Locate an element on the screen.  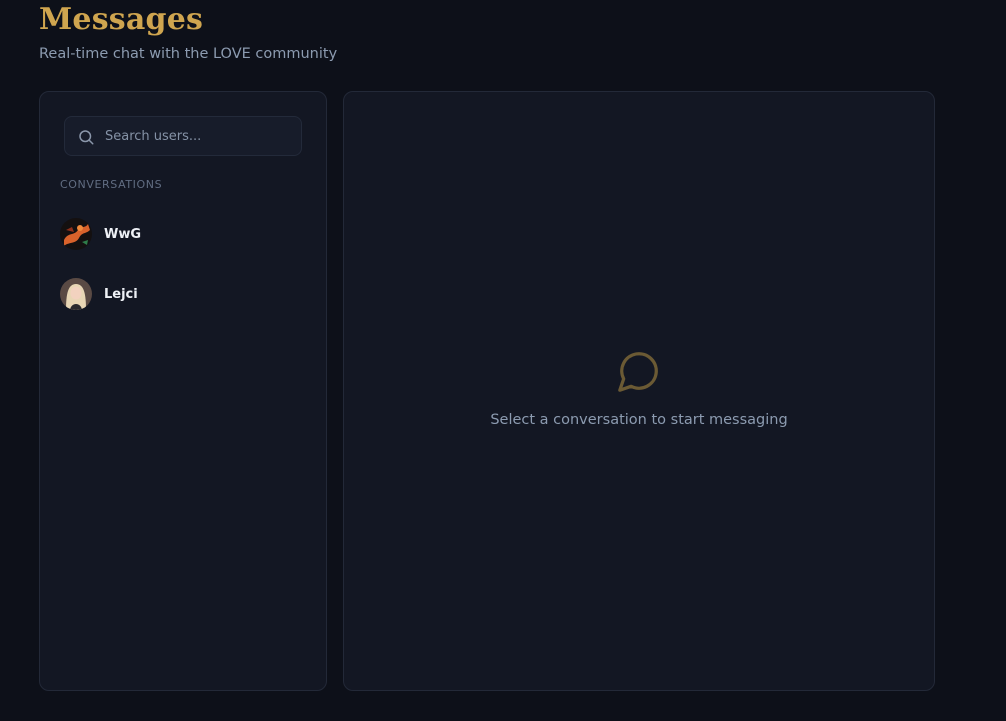
empty-chat-state: Select a conversation to start messaging is located at coordinates (639, 388).